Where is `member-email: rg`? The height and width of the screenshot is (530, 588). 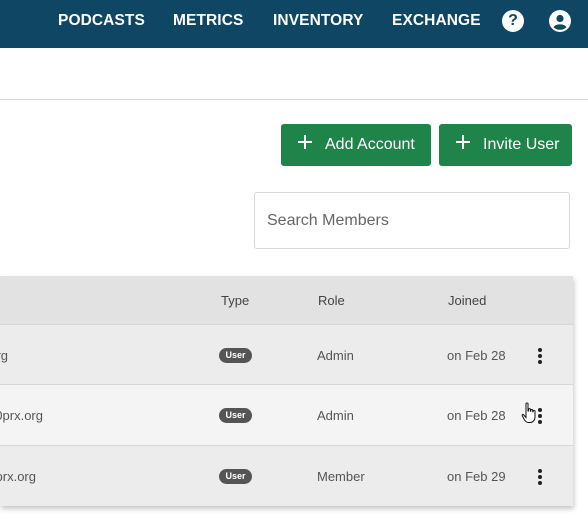
member-email: rg is located at coordinates (4, 355).